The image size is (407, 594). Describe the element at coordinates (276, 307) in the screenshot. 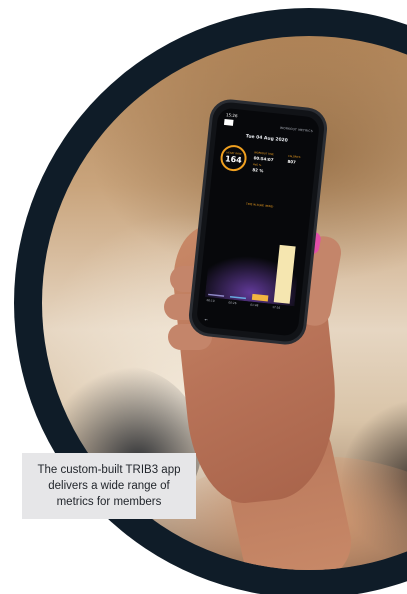

I see `x-label: 17:16` at that location.